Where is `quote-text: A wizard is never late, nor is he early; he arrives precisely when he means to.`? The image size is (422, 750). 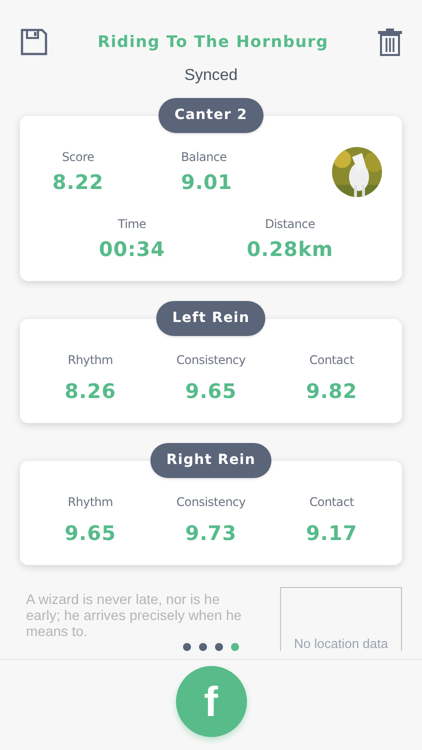
quote-text: A wizard is never late, nor is he early; he arrives precisely when he means to. is located at coordinates (134, 615).